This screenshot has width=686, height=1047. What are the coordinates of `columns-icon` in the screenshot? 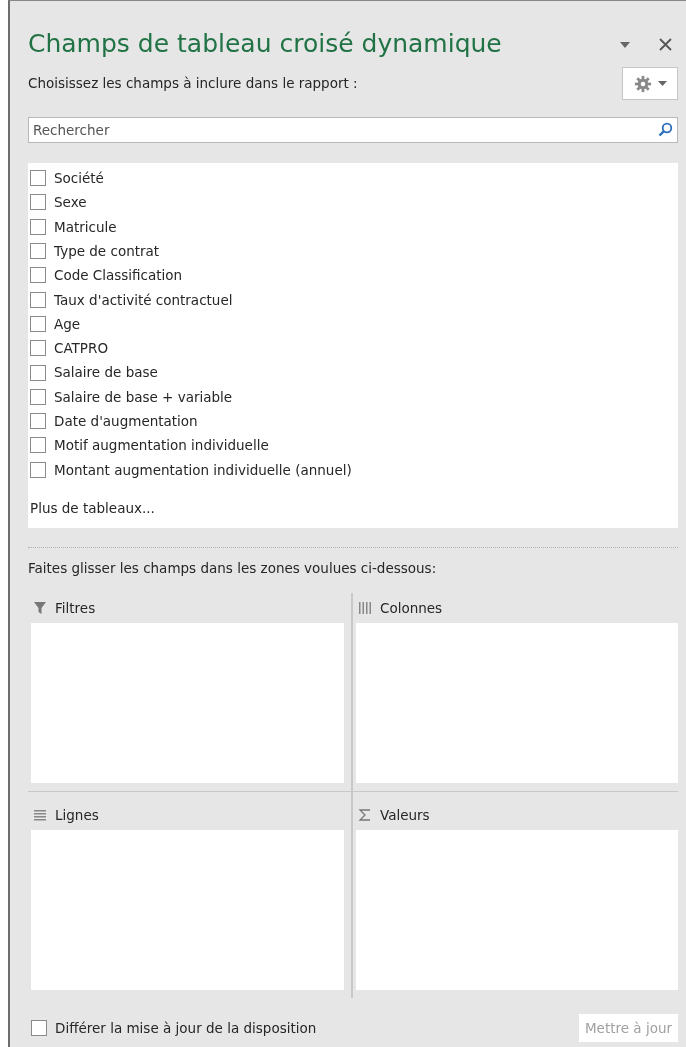 It's located at (365, 608).